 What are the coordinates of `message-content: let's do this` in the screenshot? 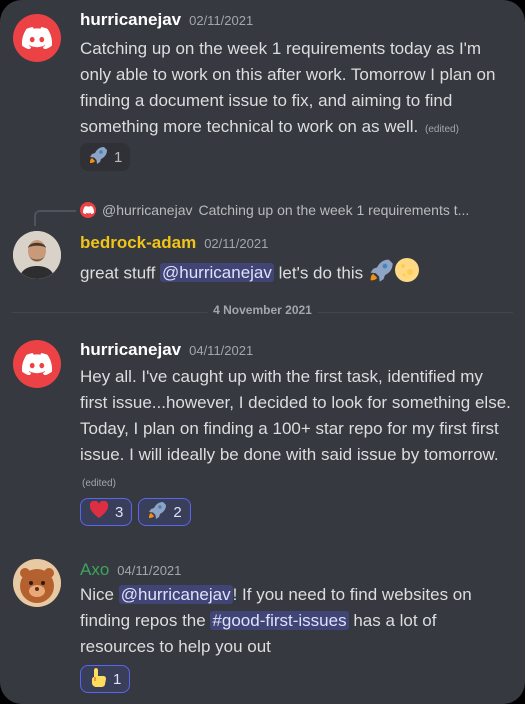 It's located at (320, 273).